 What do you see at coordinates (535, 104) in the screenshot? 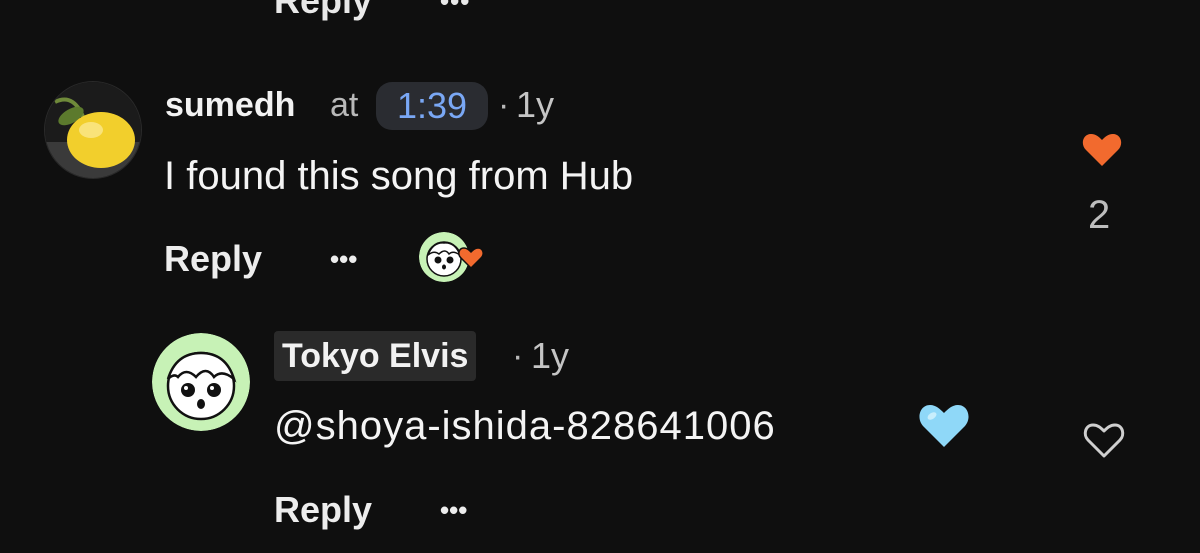
I see `comment-age: 1y` at bounding box center [535, 104].